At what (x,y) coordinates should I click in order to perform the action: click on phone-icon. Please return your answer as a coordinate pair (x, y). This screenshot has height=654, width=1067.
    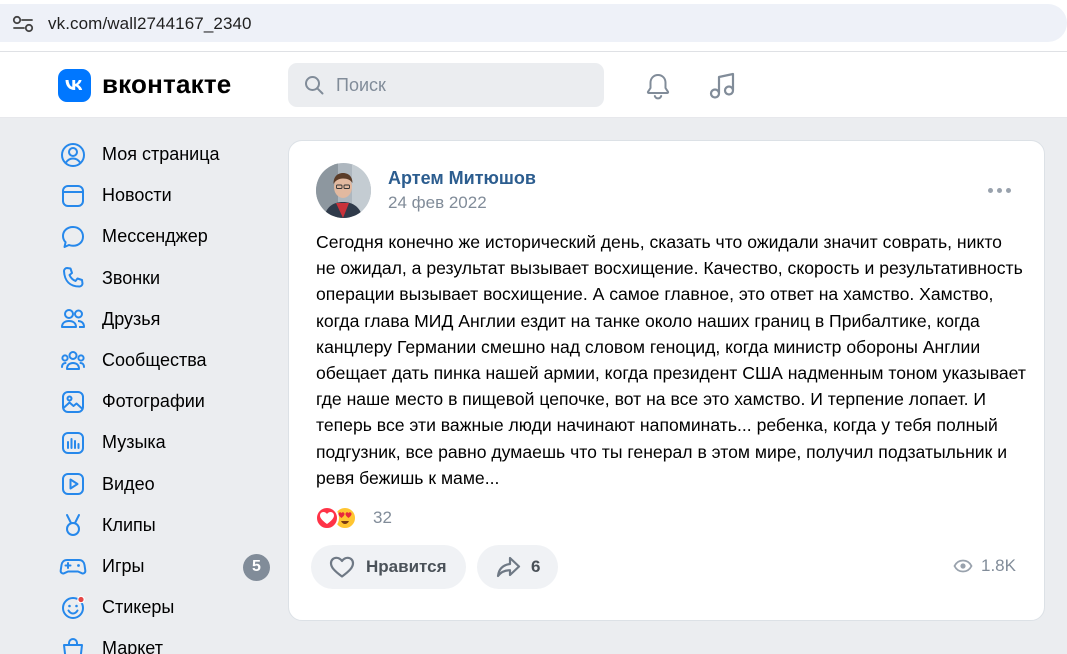
    Looking at the image, I should click on (73, 278).